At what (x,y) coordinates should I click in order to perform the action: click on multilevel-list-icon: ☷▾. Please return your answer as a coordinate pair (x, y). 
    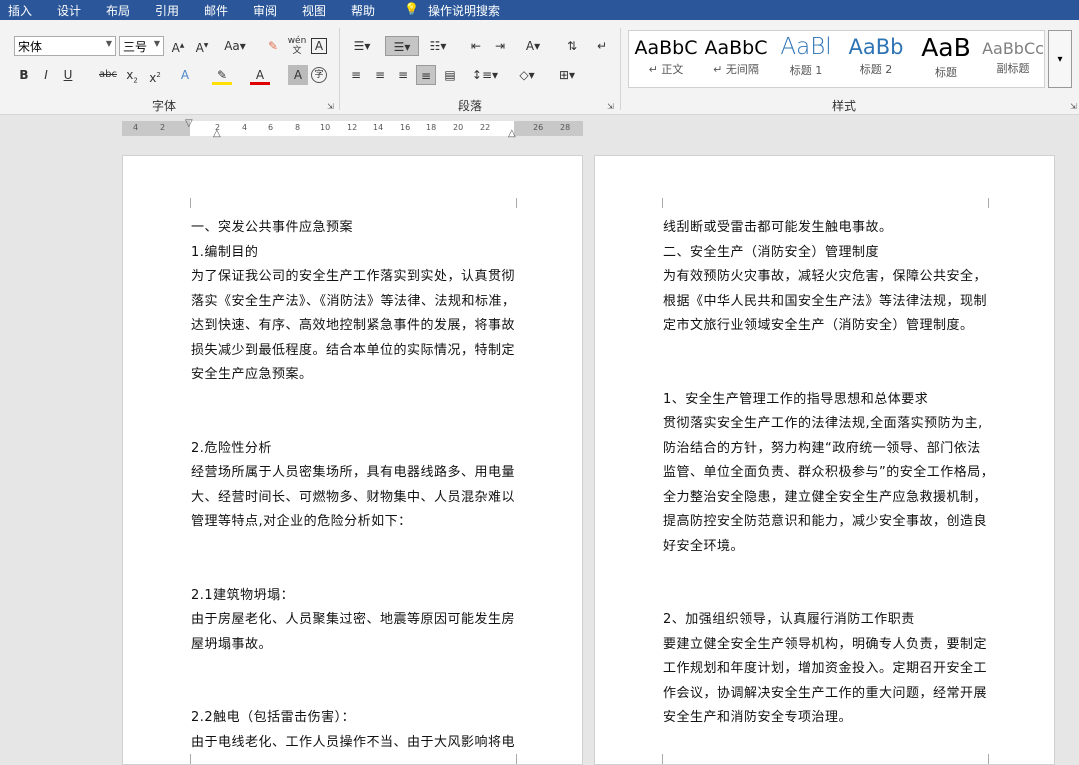
    Looking at the image, I should click on (438, 46).